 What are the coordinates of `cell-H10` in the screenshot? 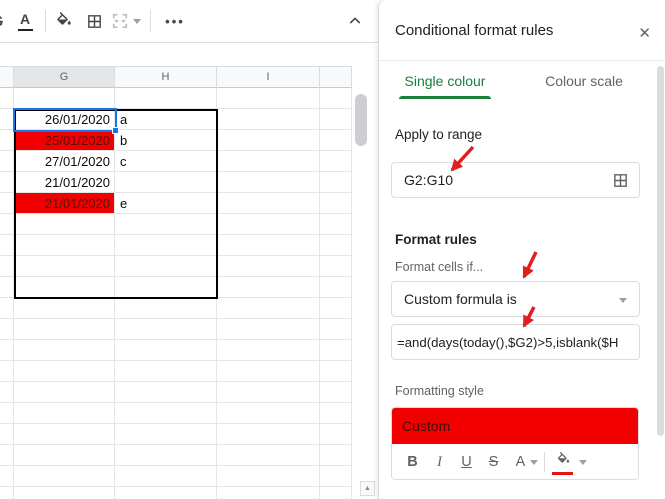 It's located at (166, 287).